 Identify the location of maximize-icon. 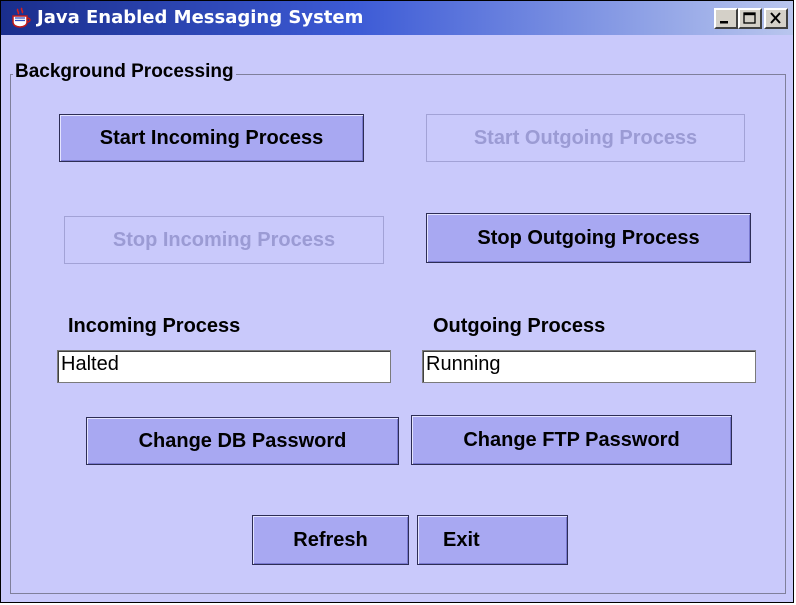
(750, 21).